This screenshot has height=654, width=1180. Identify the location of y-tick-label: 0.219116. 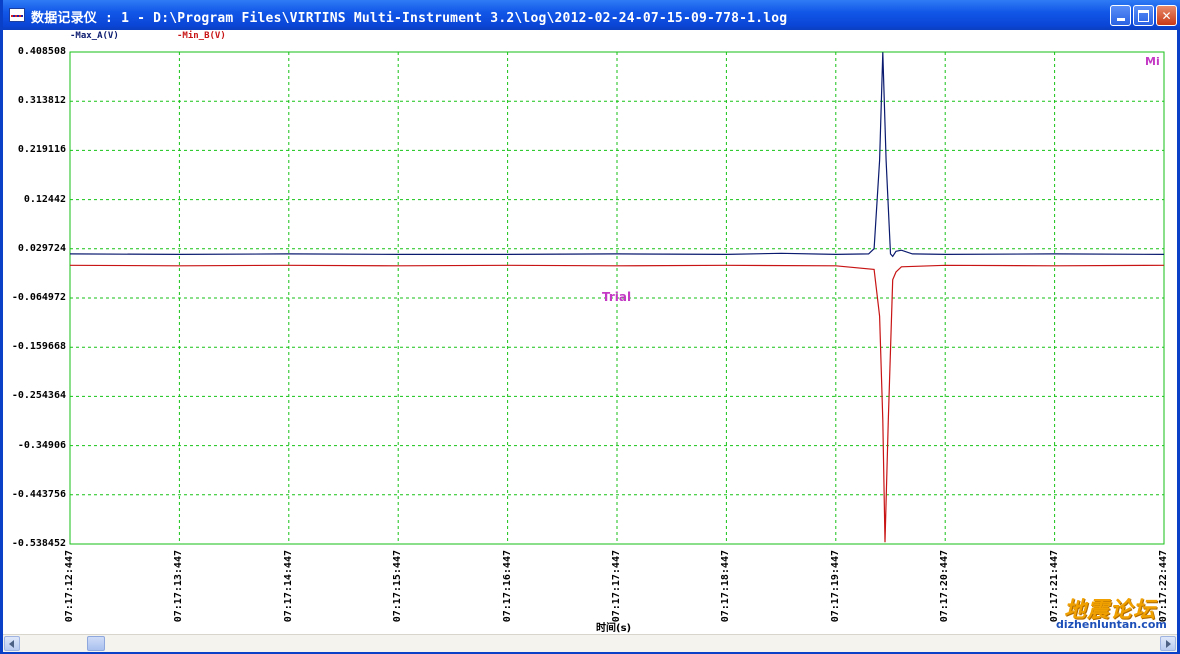
(41, 150).